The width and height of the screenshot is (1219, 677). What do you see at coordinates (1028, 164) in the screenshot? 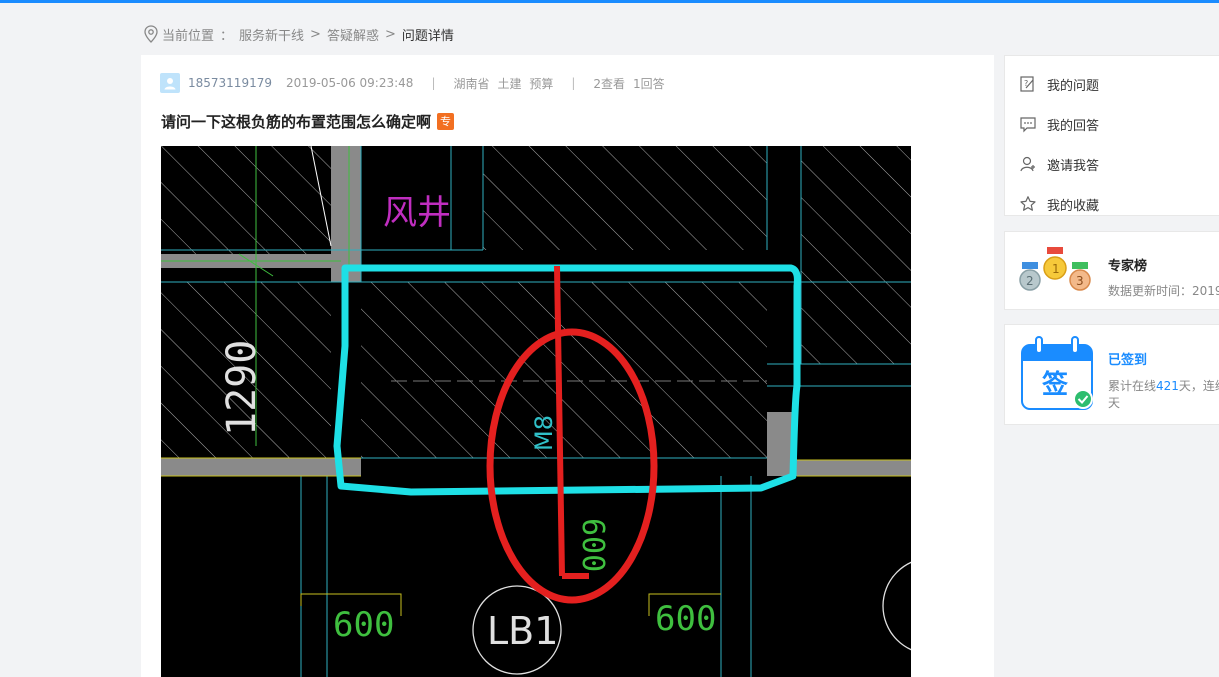
I see `invite-user-icon` at bounding box center [1028, 164].